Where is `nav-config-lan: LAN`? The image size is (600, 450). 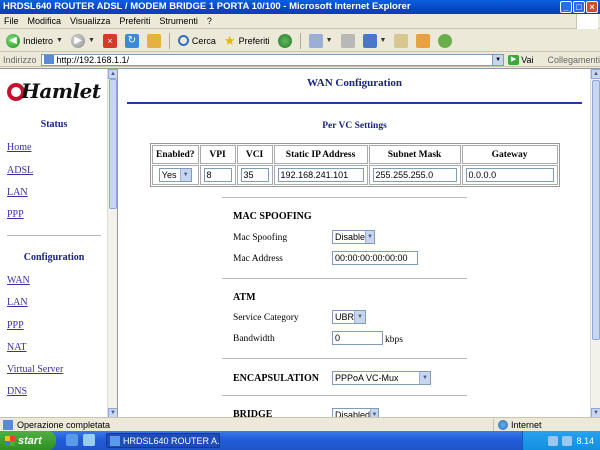
nav-config-lan: LAN is located at coordinates (17, 302).